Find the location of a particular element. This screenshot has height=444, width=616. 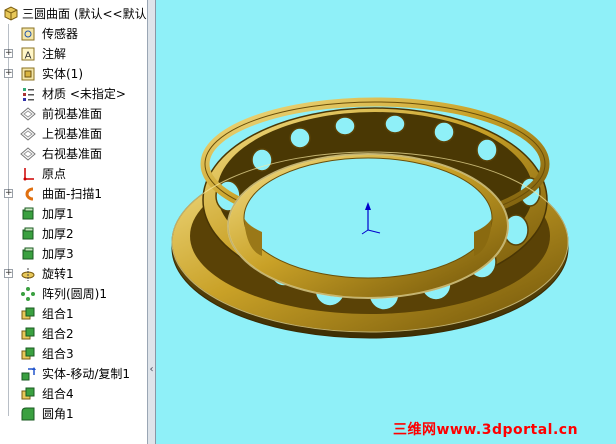

tree-item-label: 圆角1 is located at coordinates (58, 414).